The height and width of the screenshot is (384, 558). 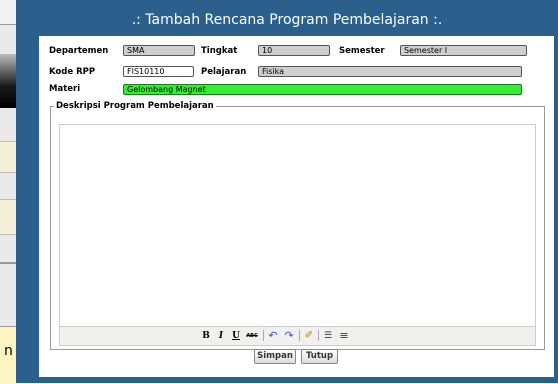 I want to click on departemen-field: SMA, so click(x=159, y=50).